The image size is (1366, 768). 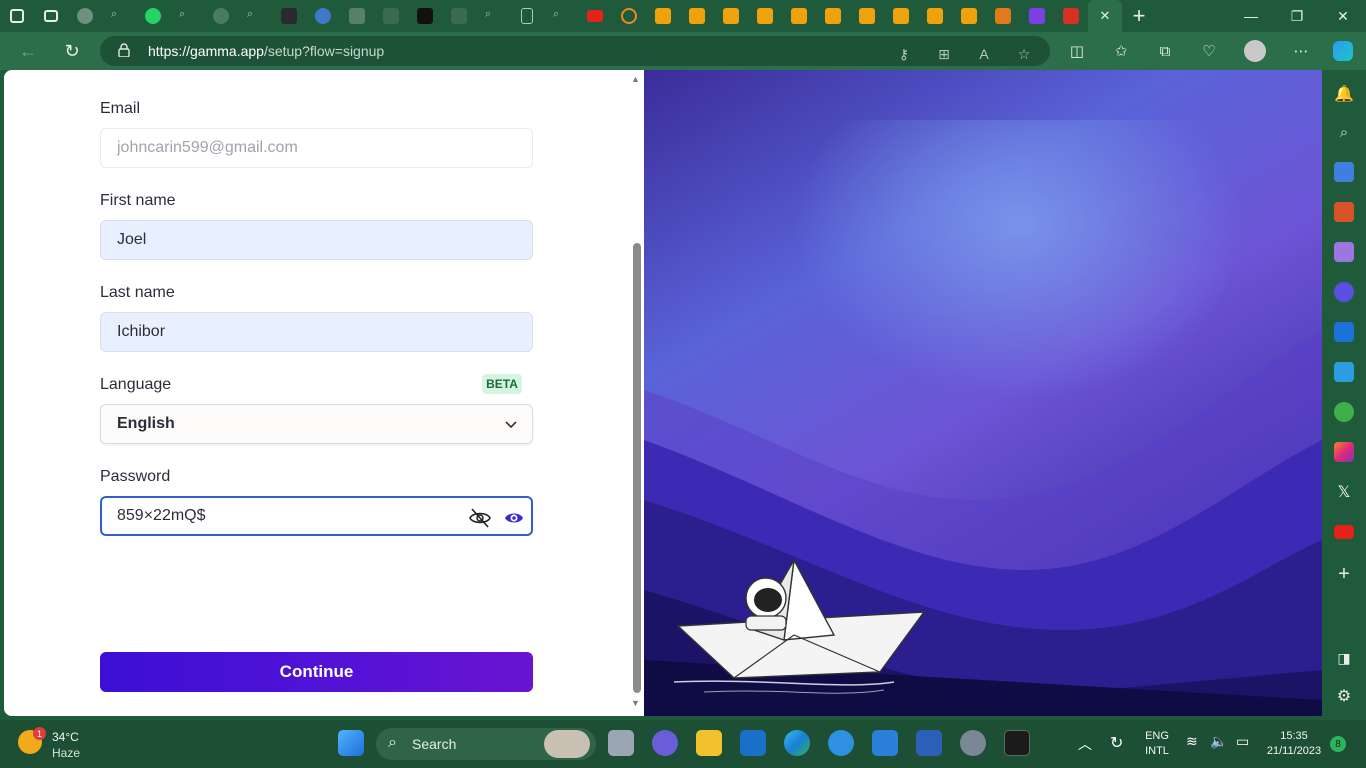 What do you see at coordinates (316, 148) in the screenshot?
I see `email-field: johncarin599@gmail.com` at bounding box center [316, 148].